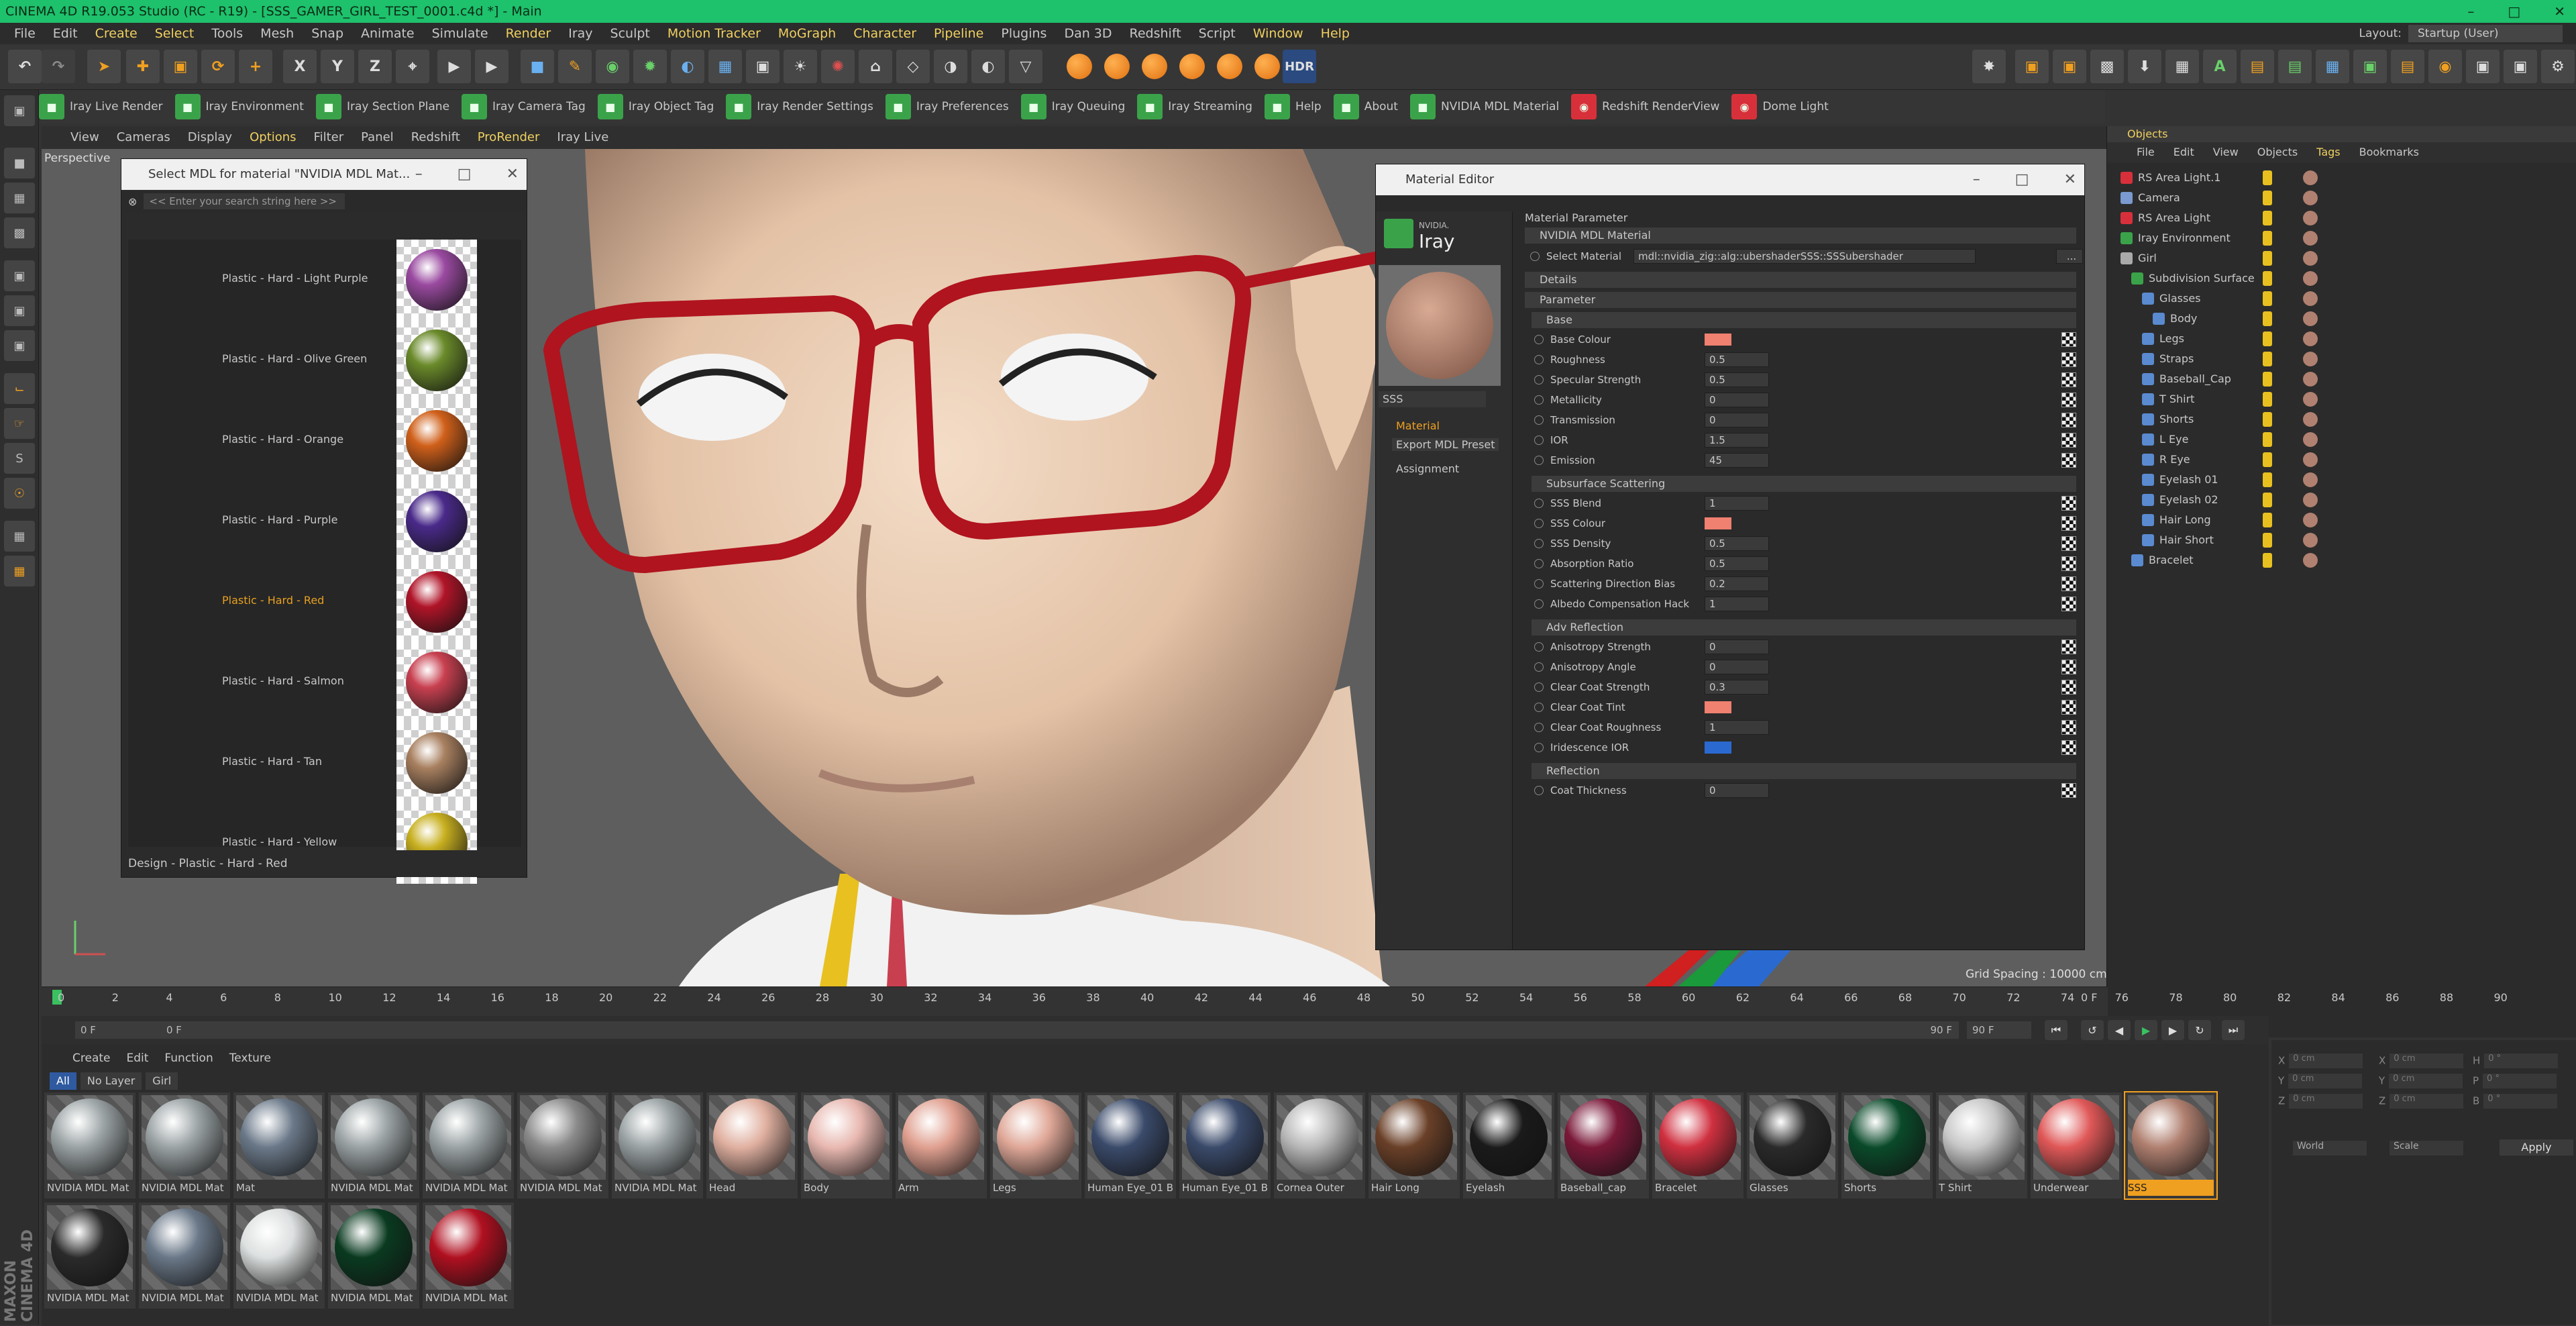 This screenshot has height=1326, width=2576. I want to click on menu-create: Create, so click(116, 33).